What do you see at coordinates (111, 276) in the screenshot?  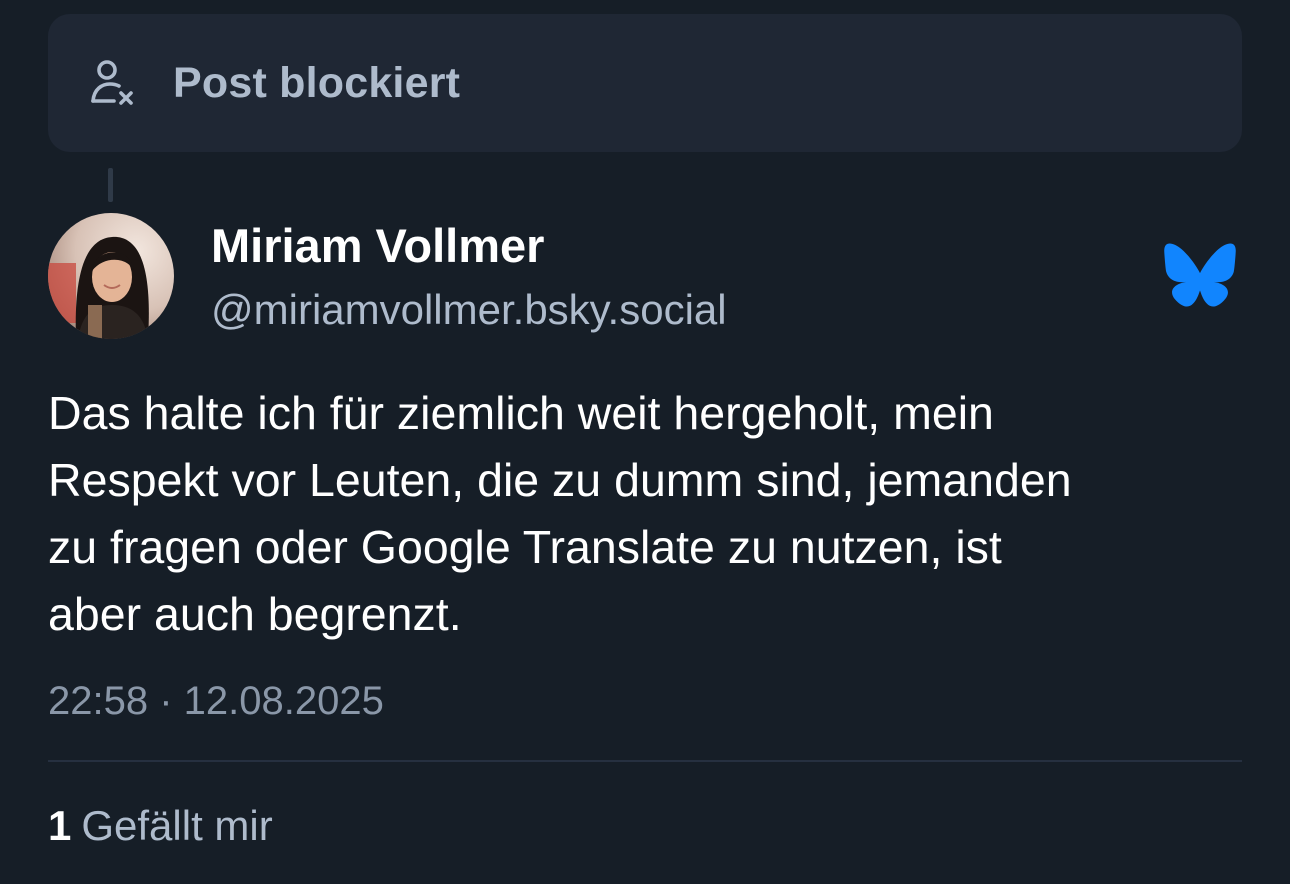 I see `avatar` at bounding box center [111, 276].